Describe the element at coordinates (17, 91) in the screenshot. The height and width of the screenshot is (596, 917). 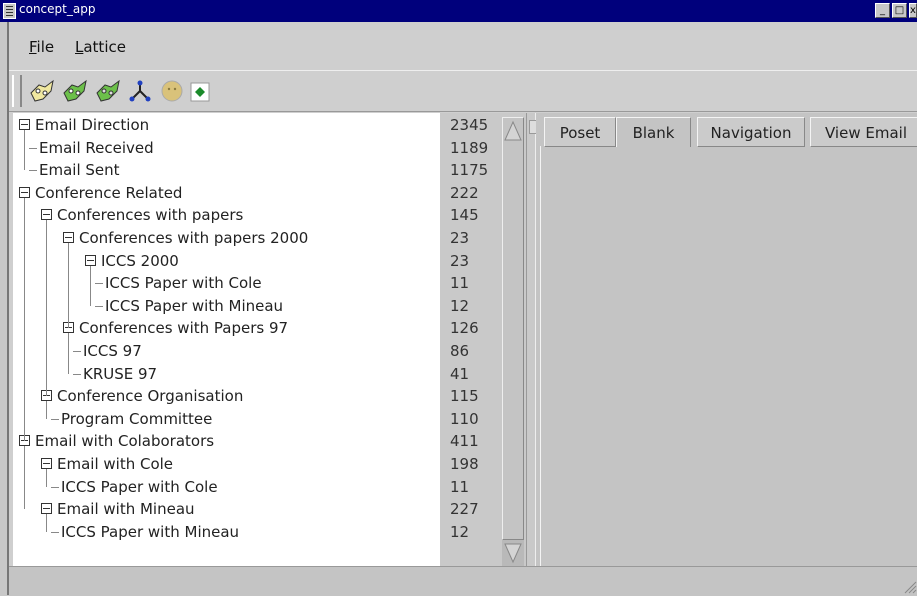
I see `toolbar-grip` at that location.